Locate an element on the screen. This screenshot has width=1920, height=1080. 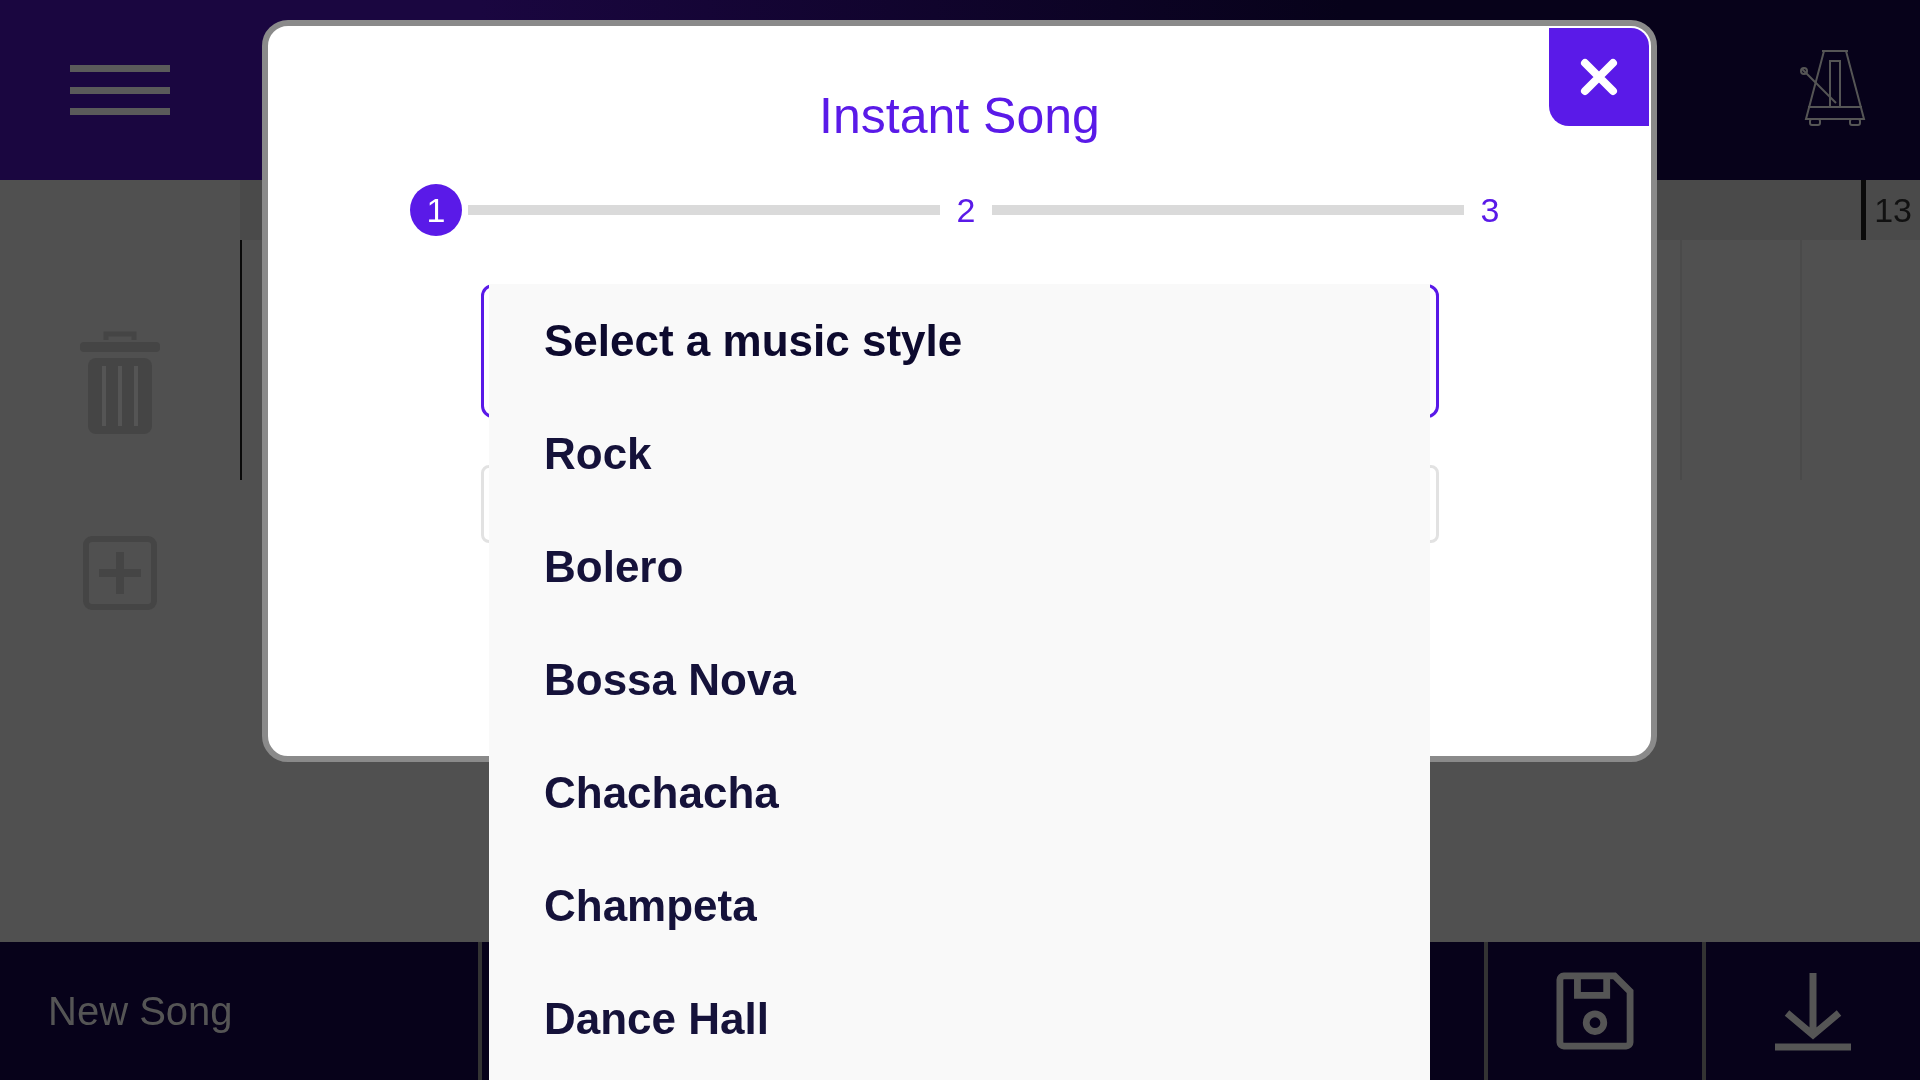
menu-option: Dance Hall is located at coordinates (959, 1018).